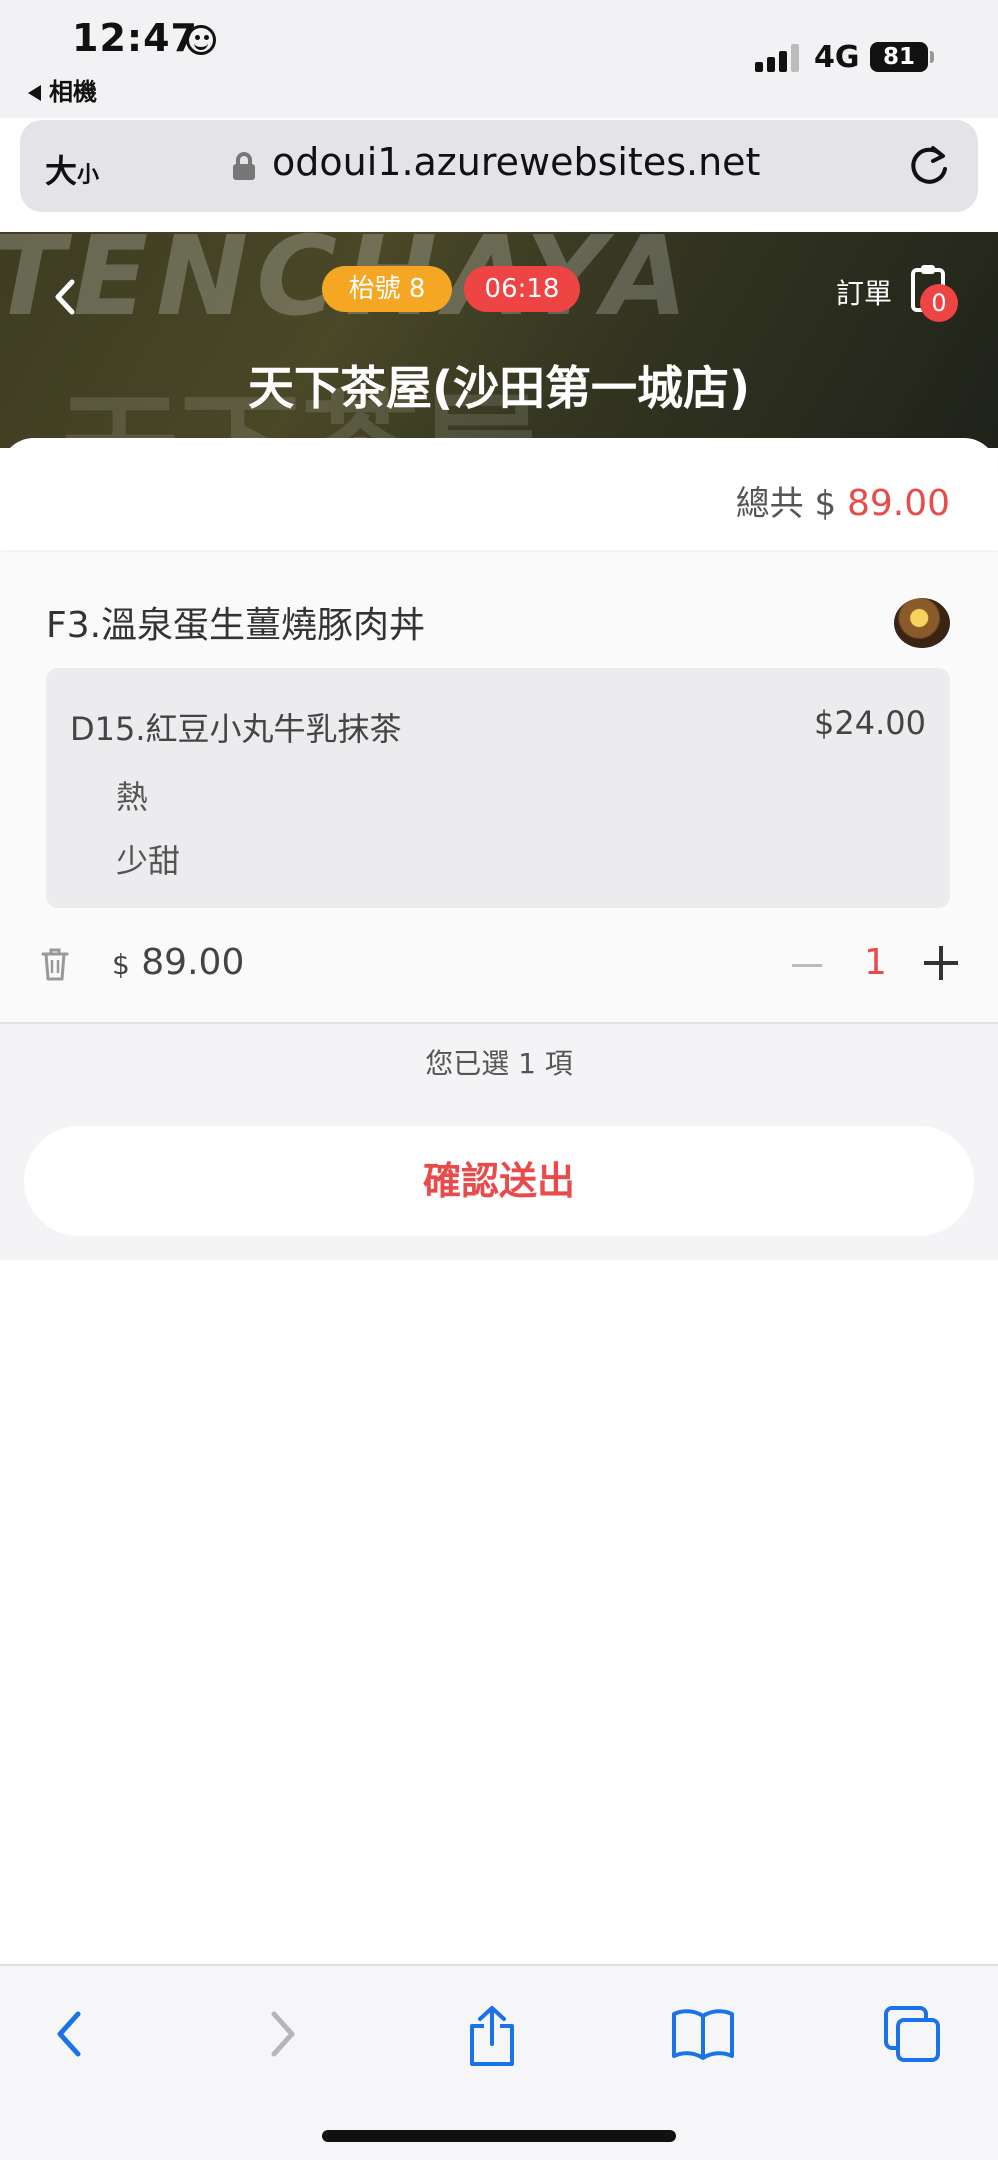 The width and height of the screenshot is (998, 2160). What do you see at coordinates (55, 964) in the screenshot?
I see `trash-icon` at bounding box center [55, 964].